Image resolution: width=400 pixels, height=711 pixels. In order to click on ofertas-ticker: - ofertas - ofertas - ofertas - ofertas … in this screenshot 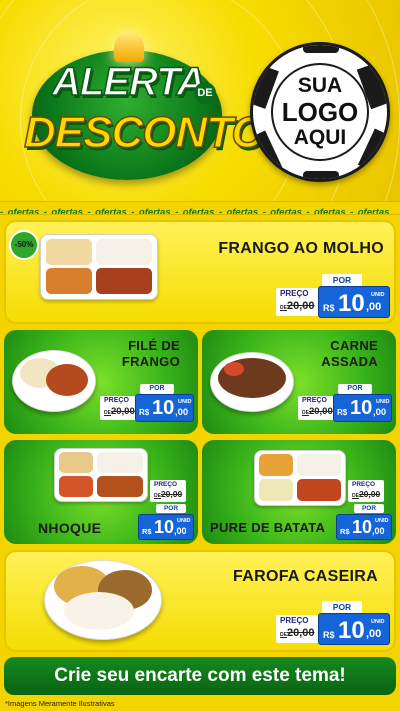, I will do `click(200, 208)`.